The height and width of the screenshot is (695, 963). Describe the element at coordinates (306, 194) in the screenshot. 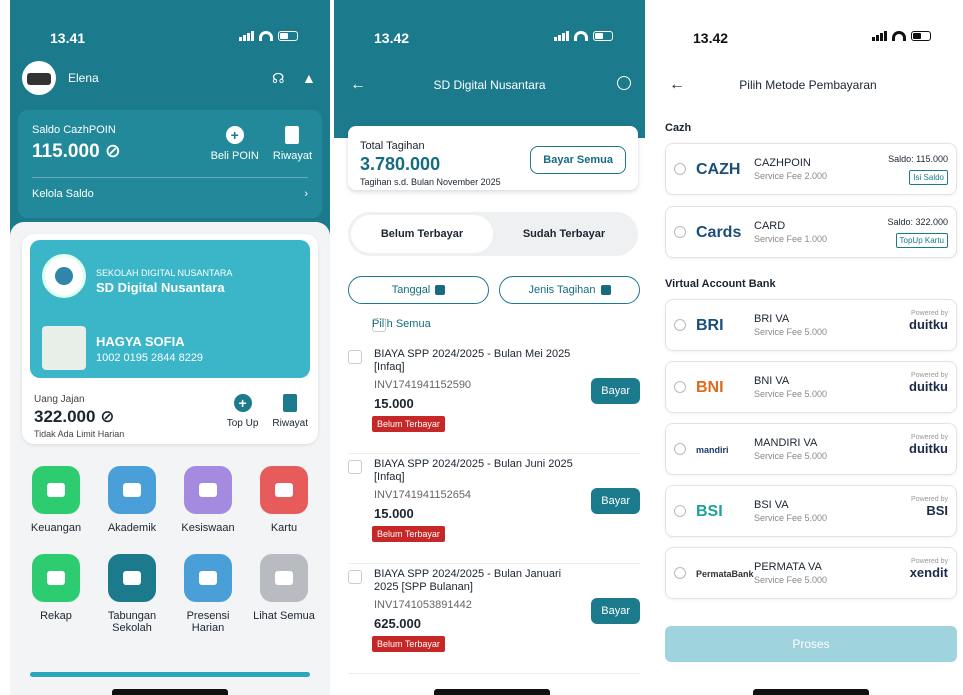

I see `chevron-right-icon: ›` at that location.